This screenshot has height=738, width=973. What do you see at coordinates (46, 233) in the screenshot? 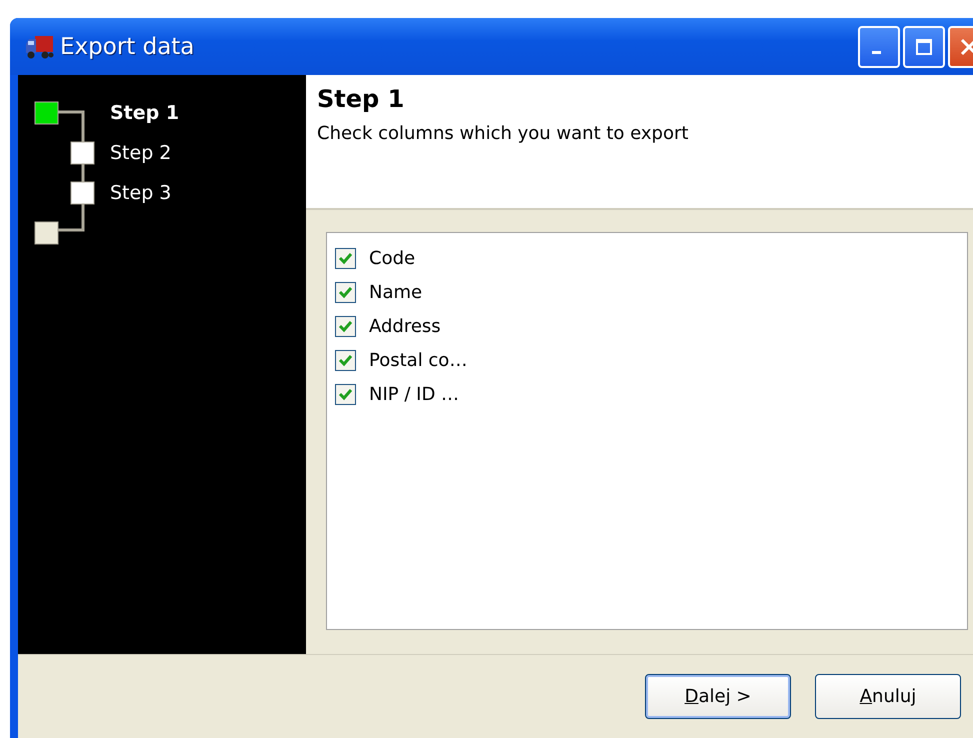
I see `end-marker` at bounding box center [46, 233].